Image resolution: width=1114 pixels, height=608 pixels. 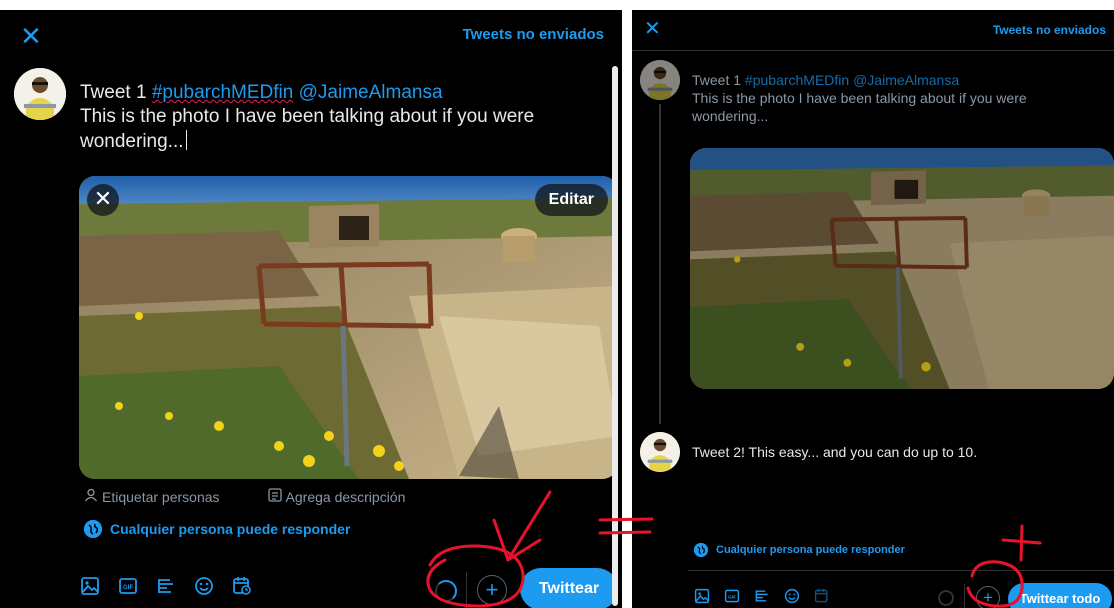 What do you see at coordinates (660, 264) in the screenshot?
I see `thread-line` at bounding box center [660, 264].